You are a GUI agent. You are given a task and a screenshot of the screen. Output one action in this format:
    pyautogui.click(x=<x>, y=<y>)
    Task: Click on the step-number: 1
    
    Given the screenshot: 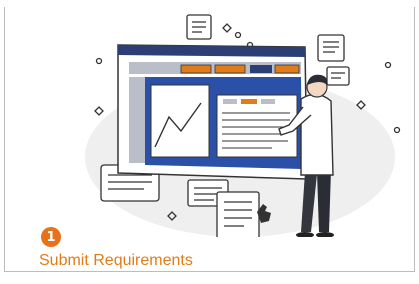 What is the action you would take?
    pyautogui.click(x=51, y=237)
    